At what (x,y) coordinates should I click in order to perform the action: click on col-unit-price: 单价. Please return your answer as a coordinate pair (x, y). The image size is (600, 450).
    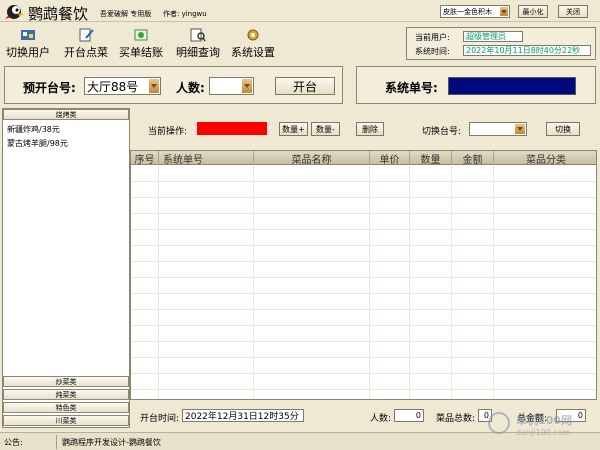
    Looking at the image, I should click on (390, 158).